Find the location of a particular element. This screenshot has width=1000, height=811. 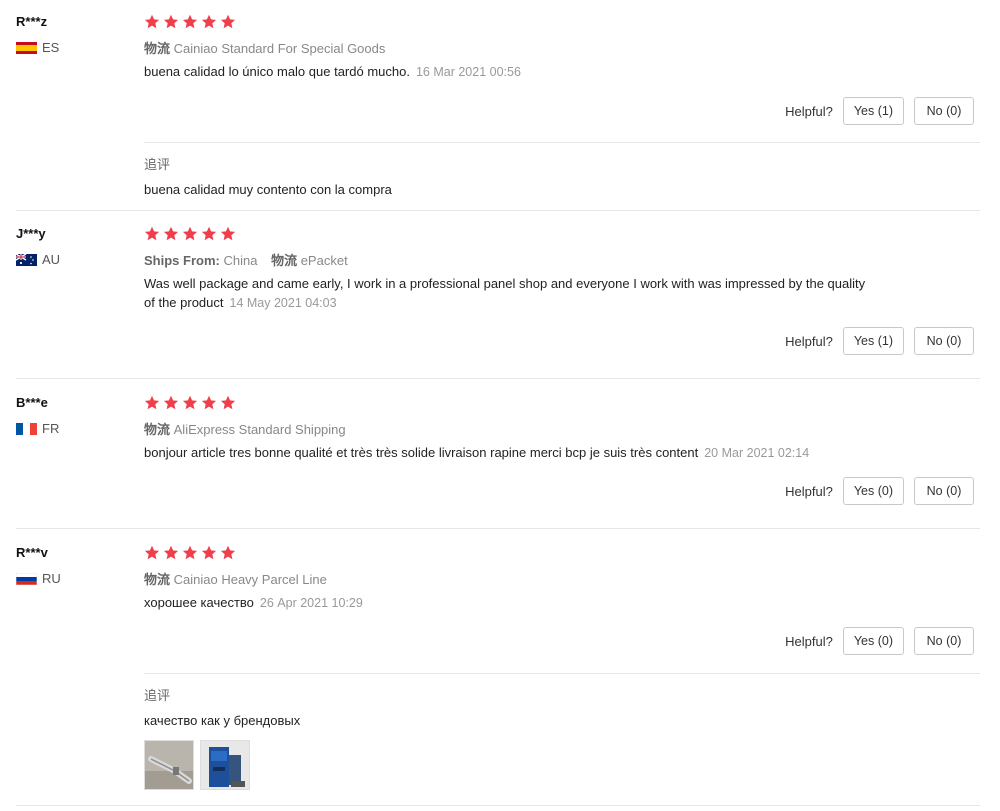

france-flag-icon is located at coordinates (26, 428).